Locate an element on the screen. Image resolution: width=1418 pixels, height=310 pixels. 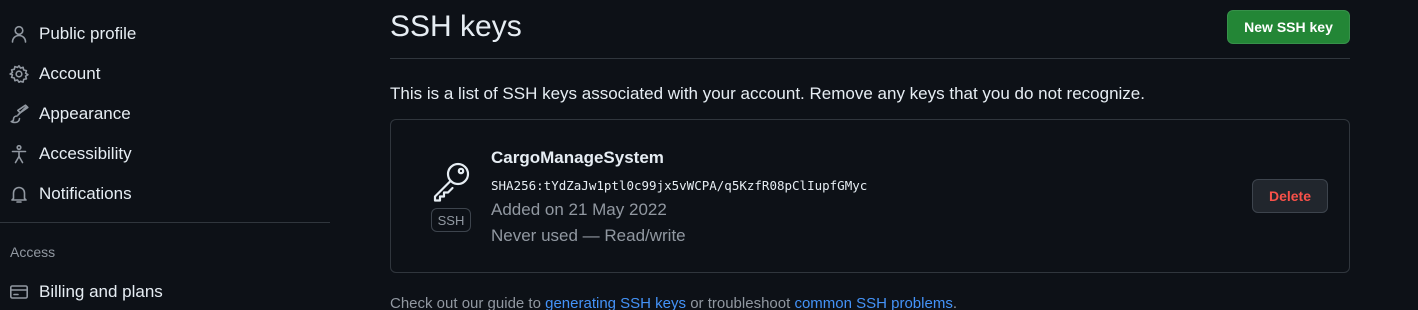
key-icon-group: SSH is located at coordinates (452, 196).